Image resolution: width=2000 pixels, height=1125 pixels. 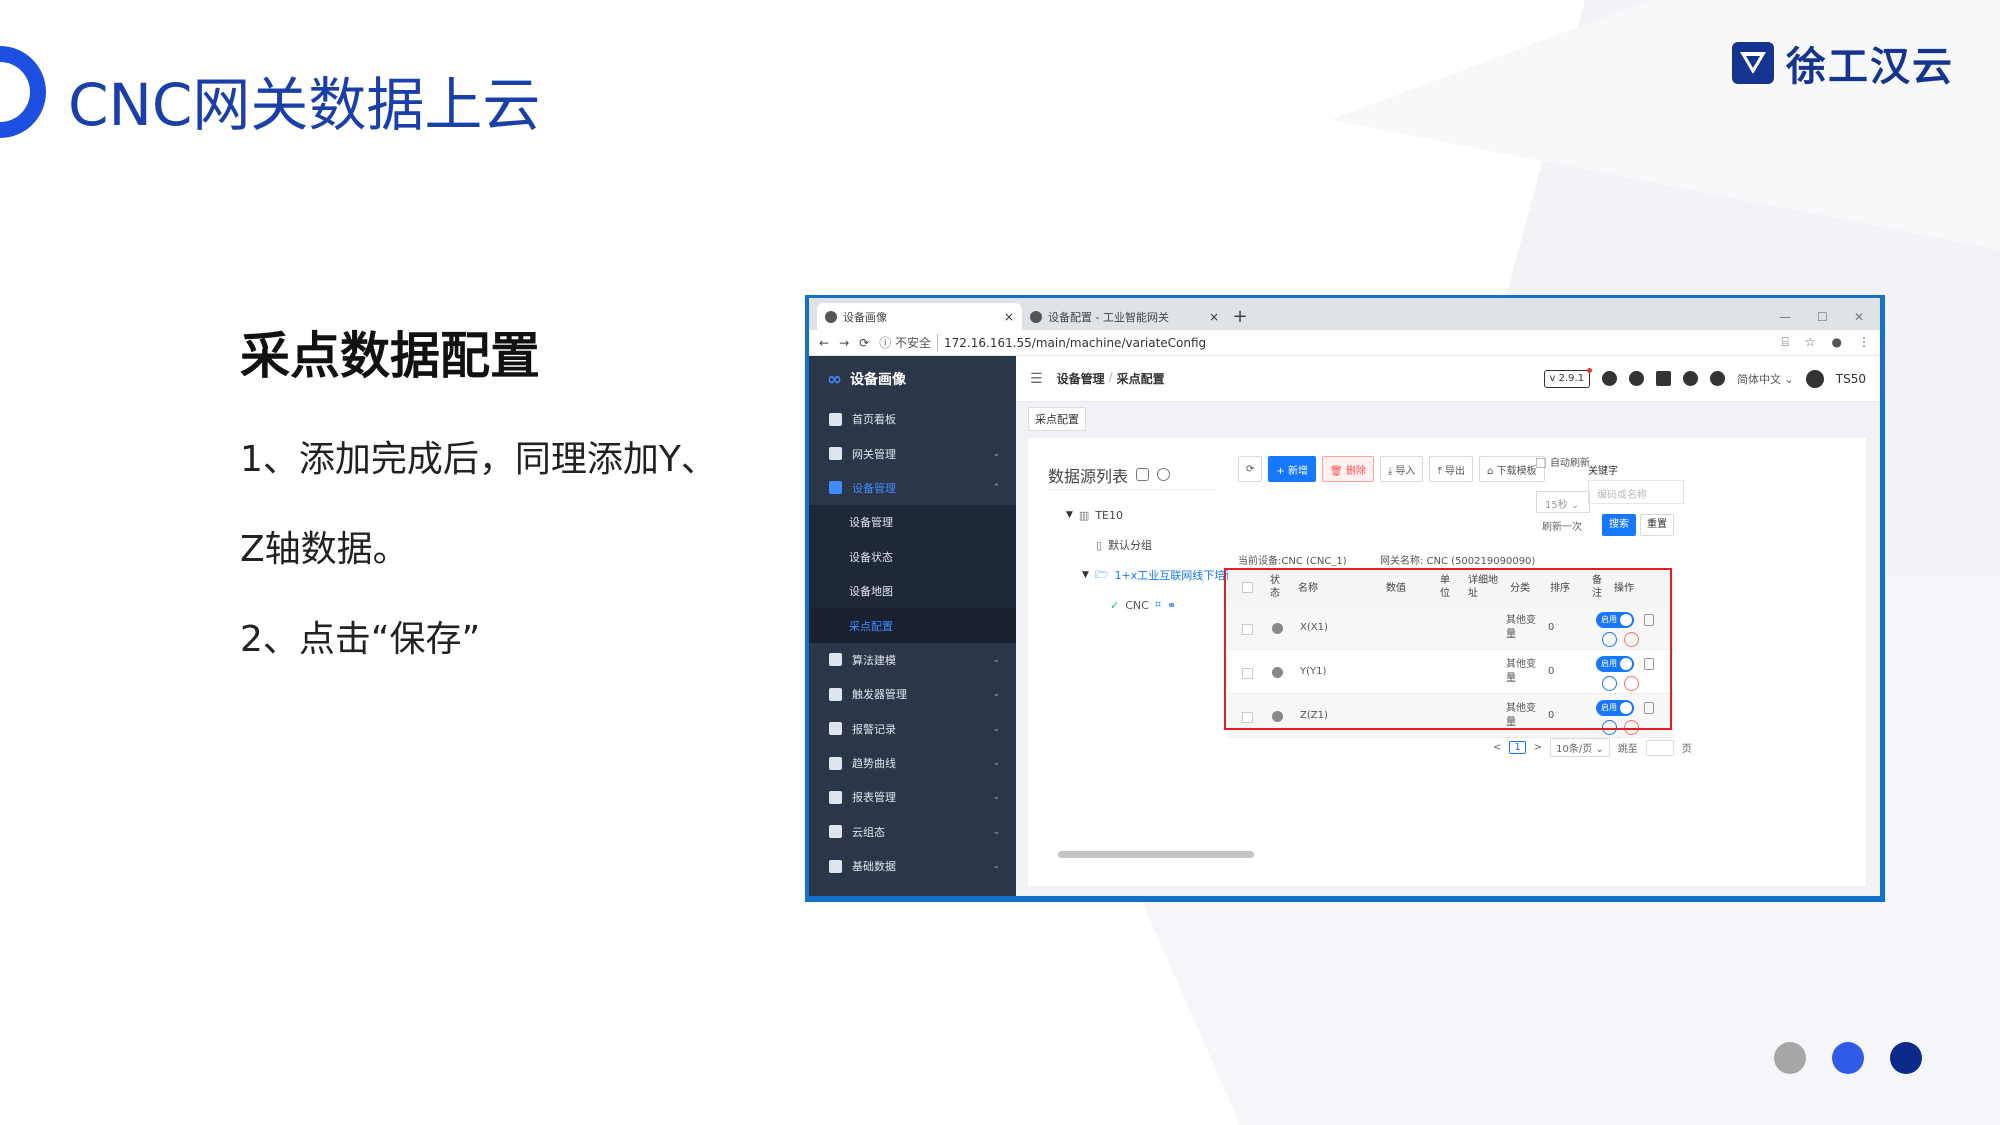 What do you see at coordinates (1785, 342) in the screenshot?
I see `translate-icon: ⌸` at bounding box center [1785, 342].